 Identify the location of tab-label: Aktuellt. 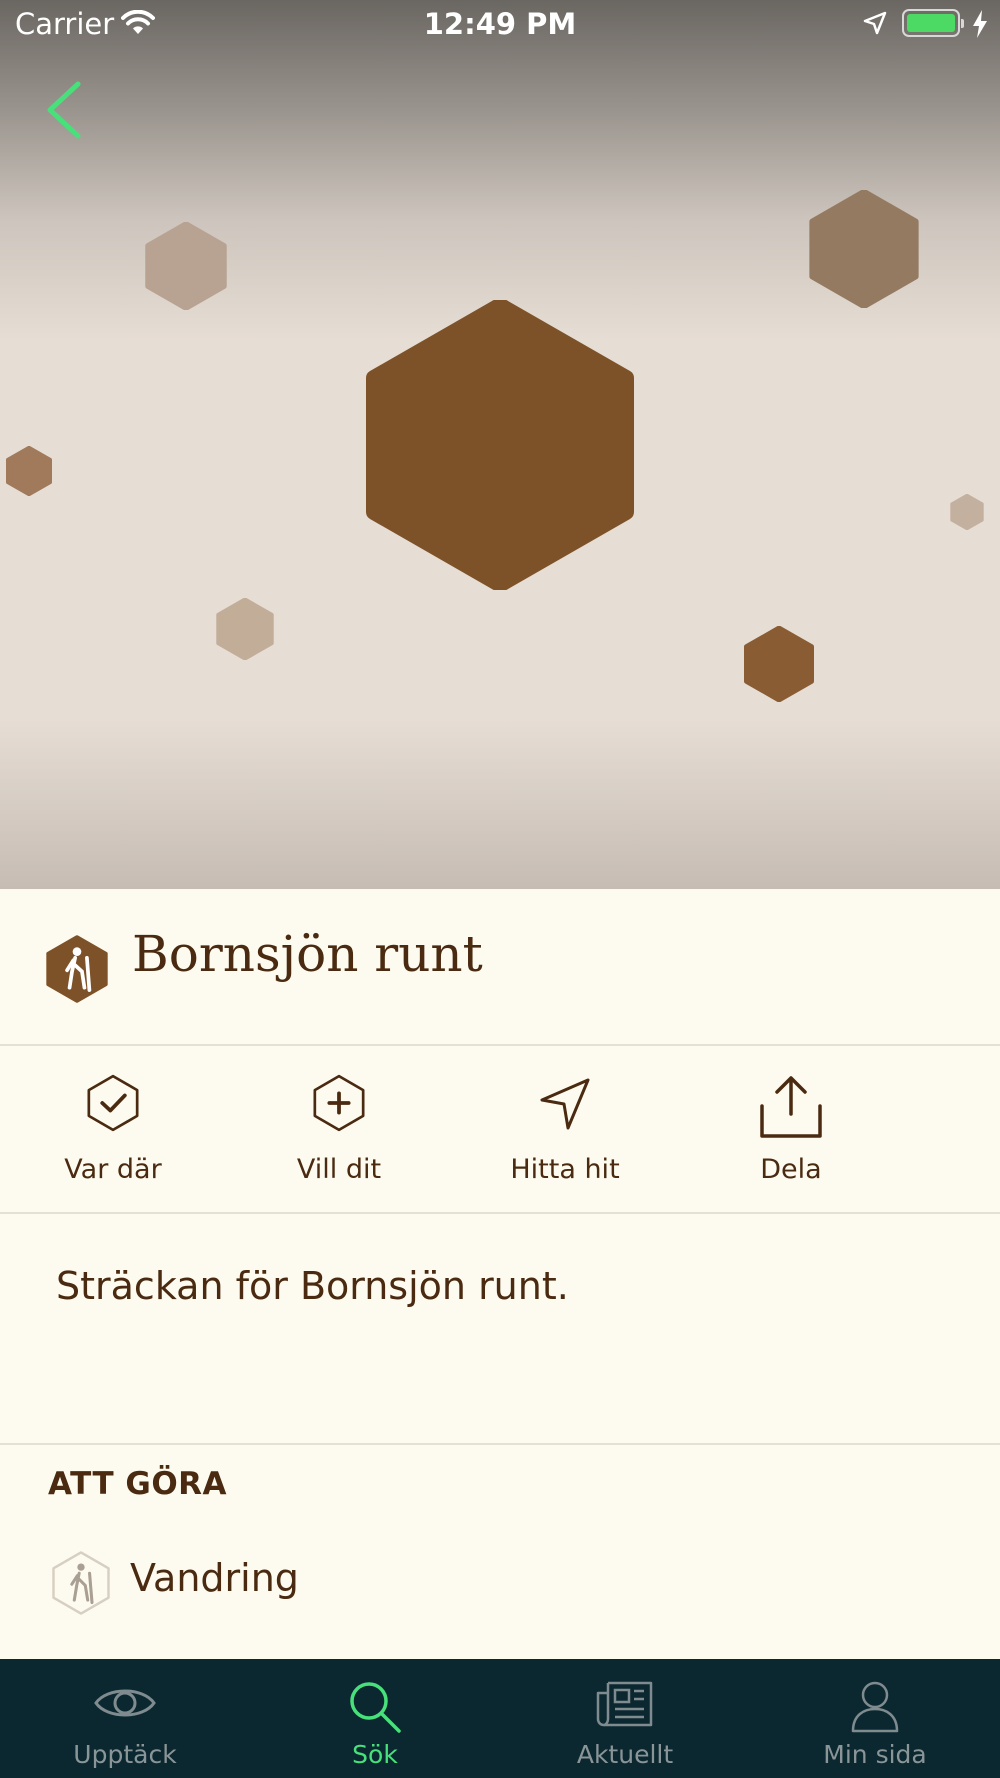
(625, 1754).